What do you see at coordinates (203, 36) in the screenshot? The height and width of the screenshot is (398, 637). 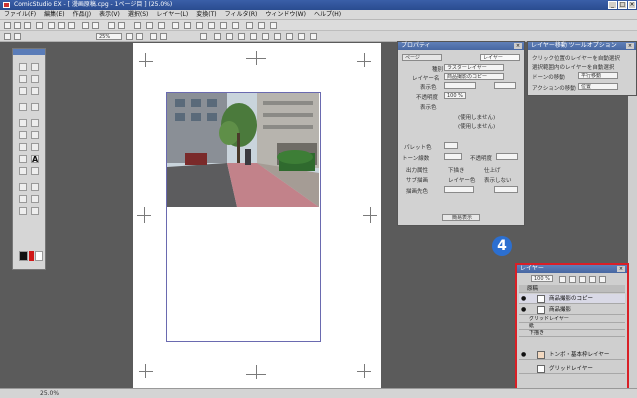 I see `flip-icon` at bounding box center [203, 36].